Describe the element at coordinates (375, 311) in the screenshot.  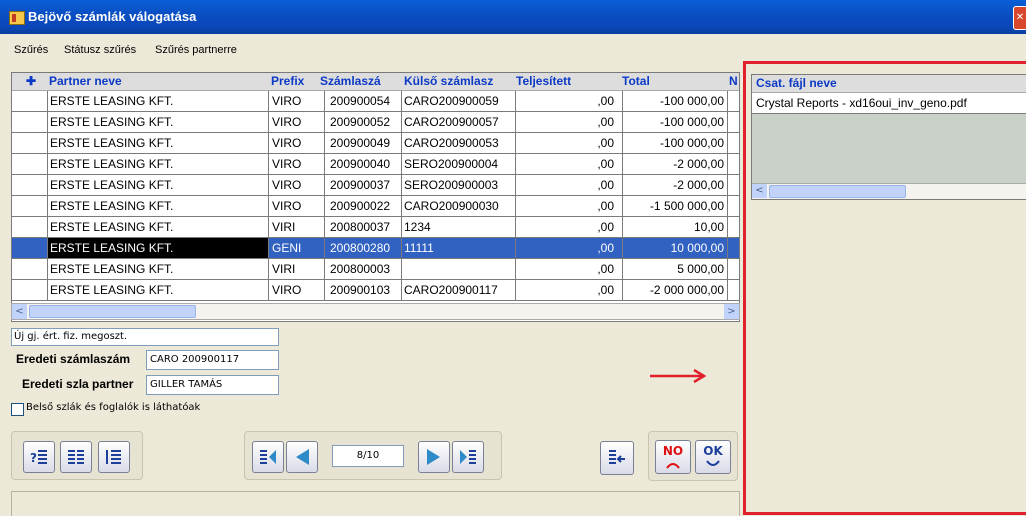
I see `grid-horizontal-scrollbar: < >` at that location.